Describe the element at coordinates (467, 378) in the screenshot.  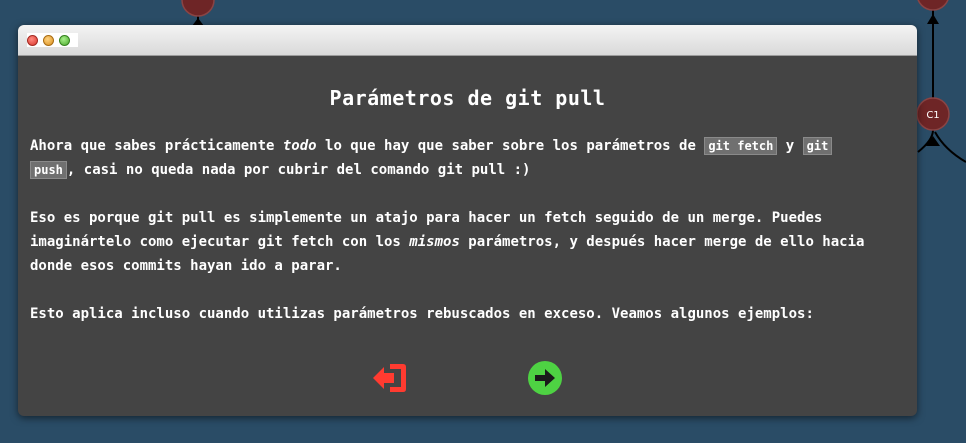
I see `dialog-navigation` at that location.